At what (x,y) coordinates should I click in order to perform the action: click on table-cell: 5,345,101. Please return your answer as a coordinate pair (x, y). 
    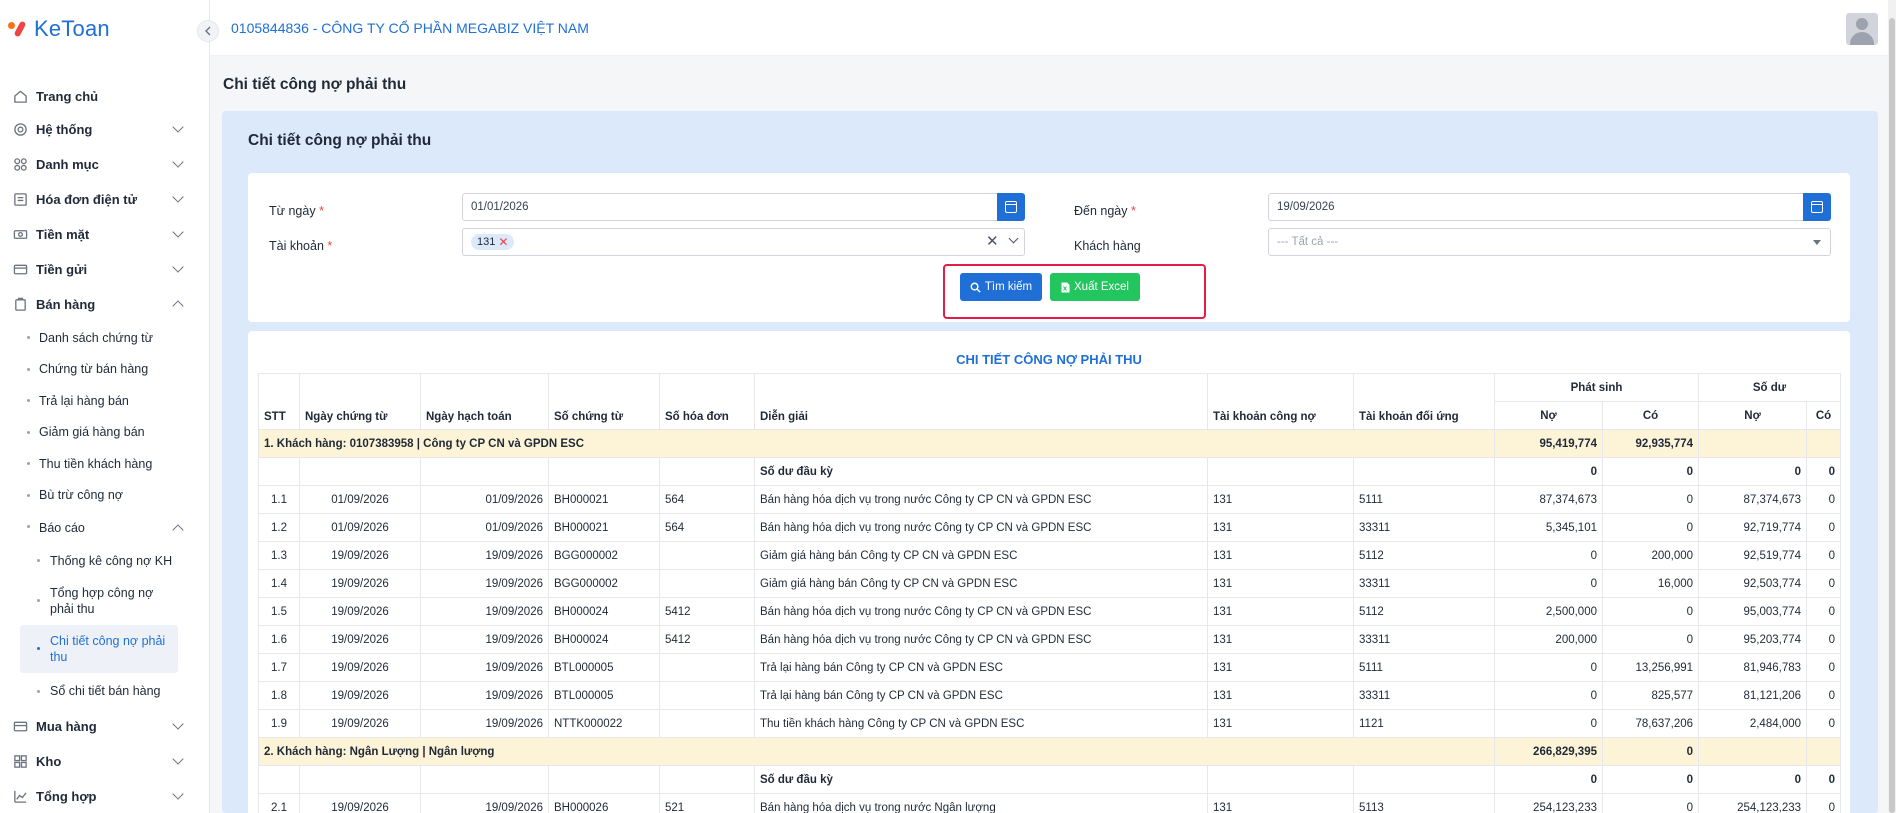
    Looking at the image, I should click on (1548, 527).